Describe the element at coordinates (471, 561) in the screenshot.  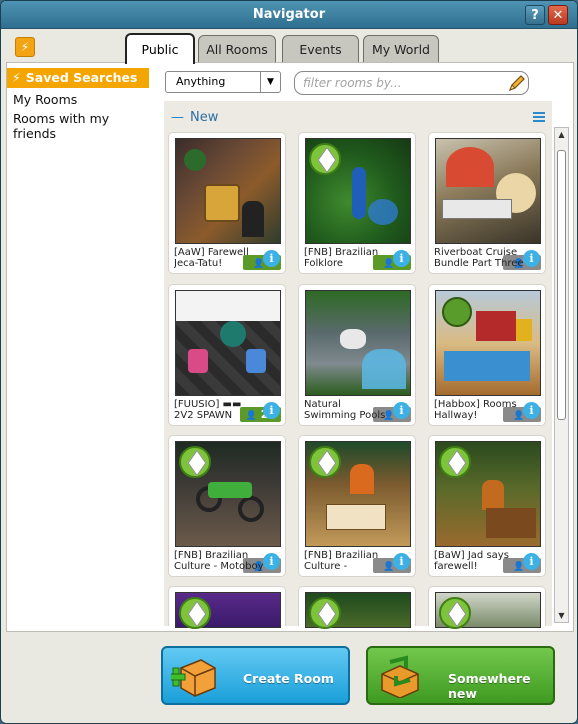
I see `room-name: [BaW] Jad says farewell!` at that location.